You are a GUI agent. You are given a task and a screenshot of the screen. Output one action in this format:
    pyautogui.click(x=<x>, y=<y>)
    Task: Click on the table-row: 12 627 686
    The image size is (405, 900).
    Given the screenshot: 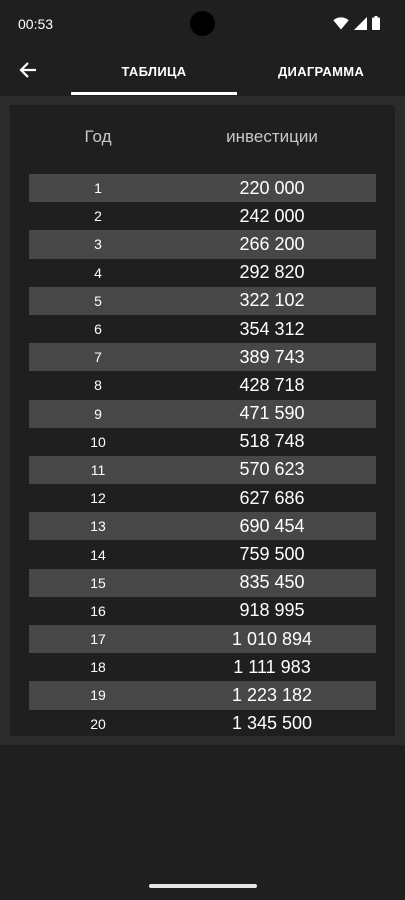 What is the action you would take?
    pyautogui.click(x=202, y=498)
    